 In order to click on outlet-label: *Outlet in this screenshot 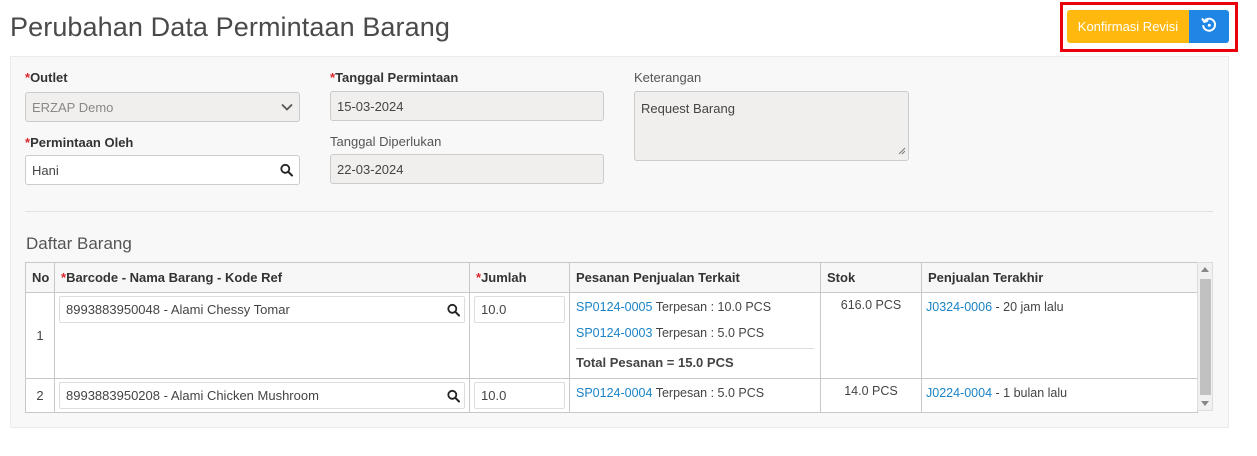, I will do `click(46, 77)`.